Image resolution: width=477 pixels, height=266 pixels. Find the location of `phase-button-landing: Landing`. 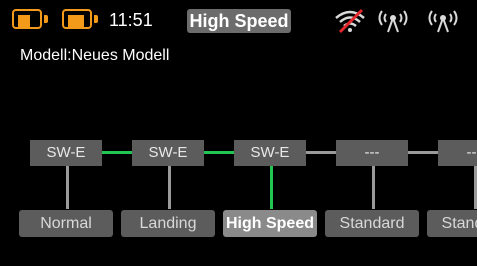

phase-button-landing: Landing is located at coordinates (168, 223).